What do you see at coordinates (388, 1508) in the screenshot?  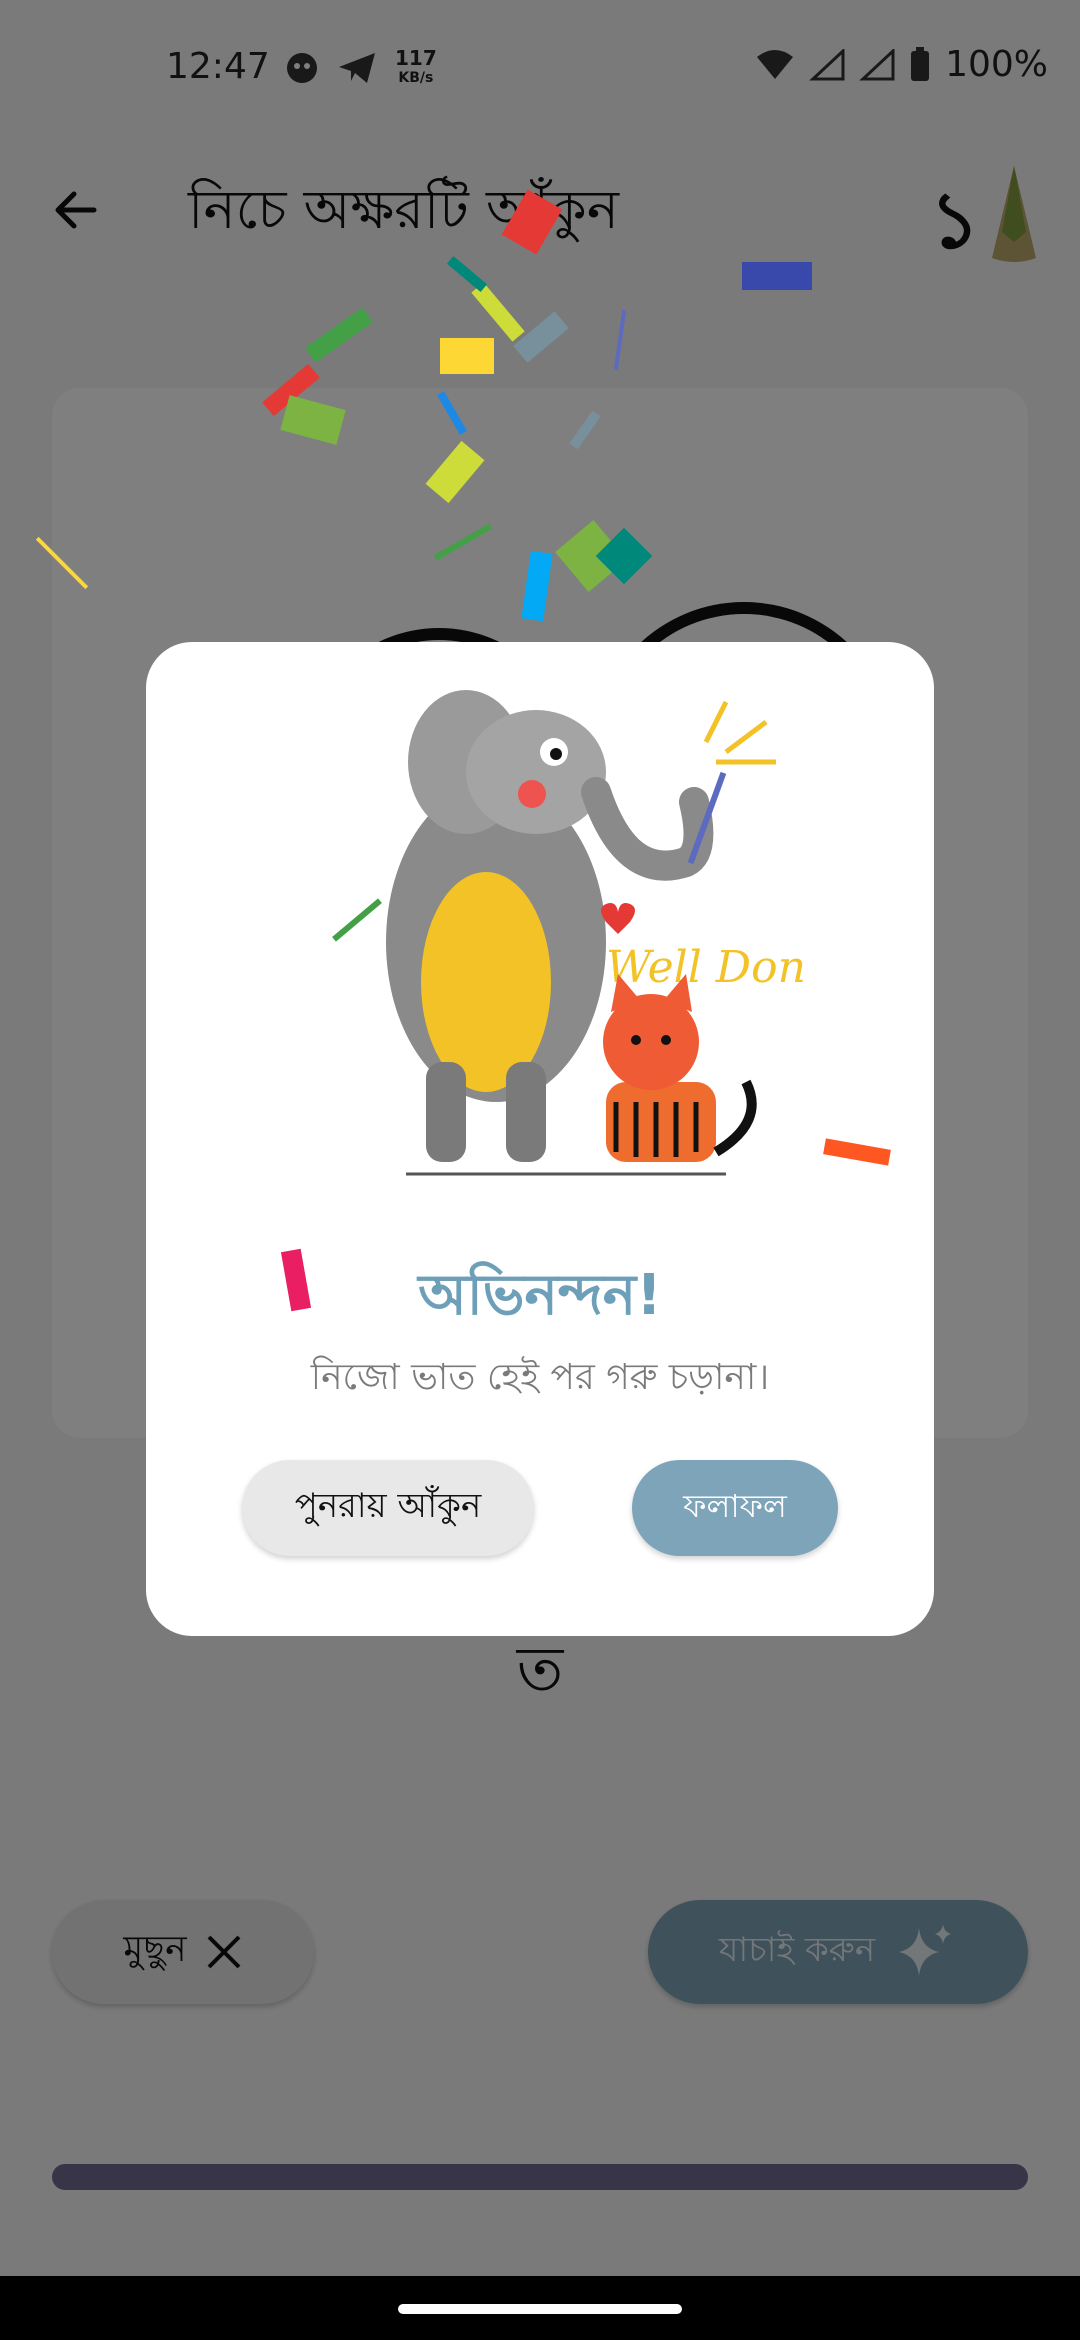 I see `redraw-button: পুনরায় আঁকুন` at bounding box center [388, 1508].